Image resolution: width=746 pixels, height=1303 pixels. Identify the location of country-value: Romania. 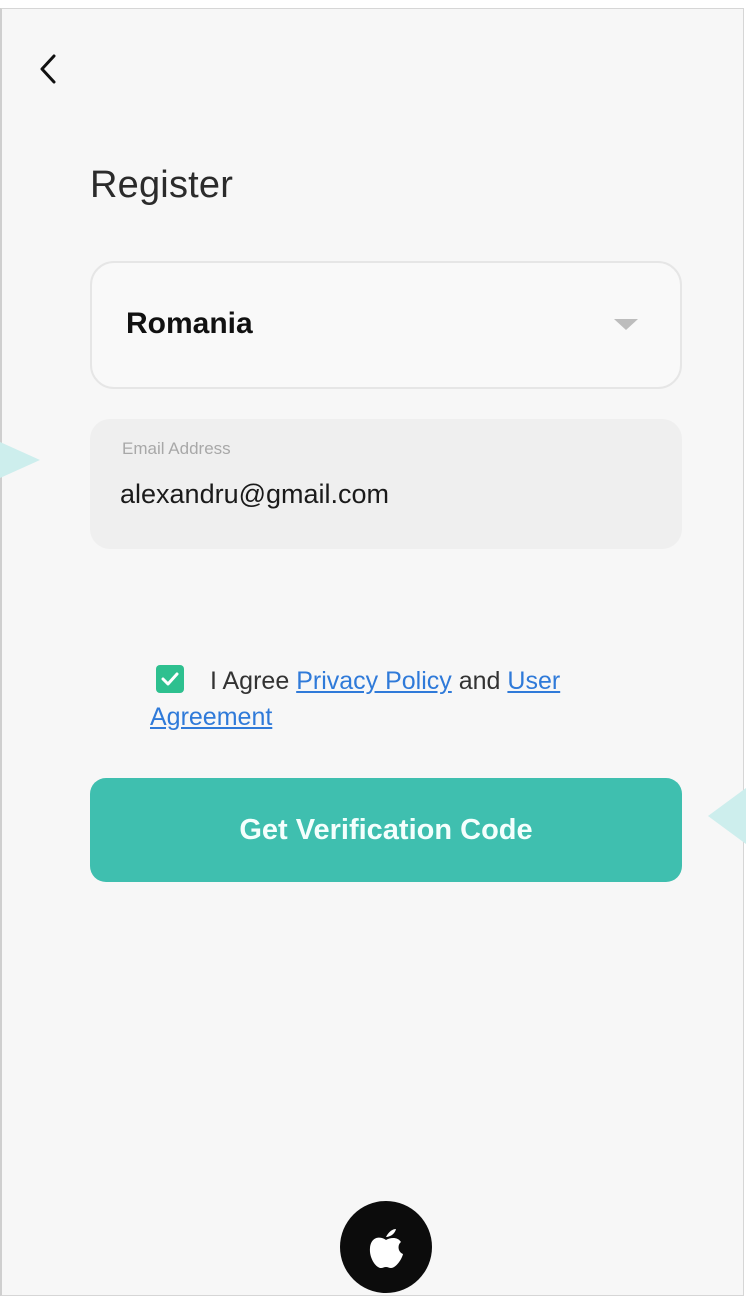
(189, 323).